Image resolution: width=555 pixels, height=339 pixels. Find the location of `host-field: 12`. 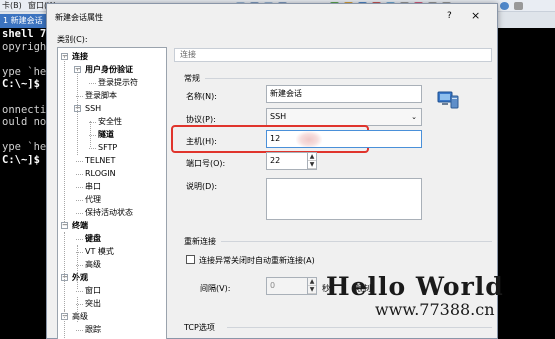

host-field: 12 is located at coordinates (344, 139).